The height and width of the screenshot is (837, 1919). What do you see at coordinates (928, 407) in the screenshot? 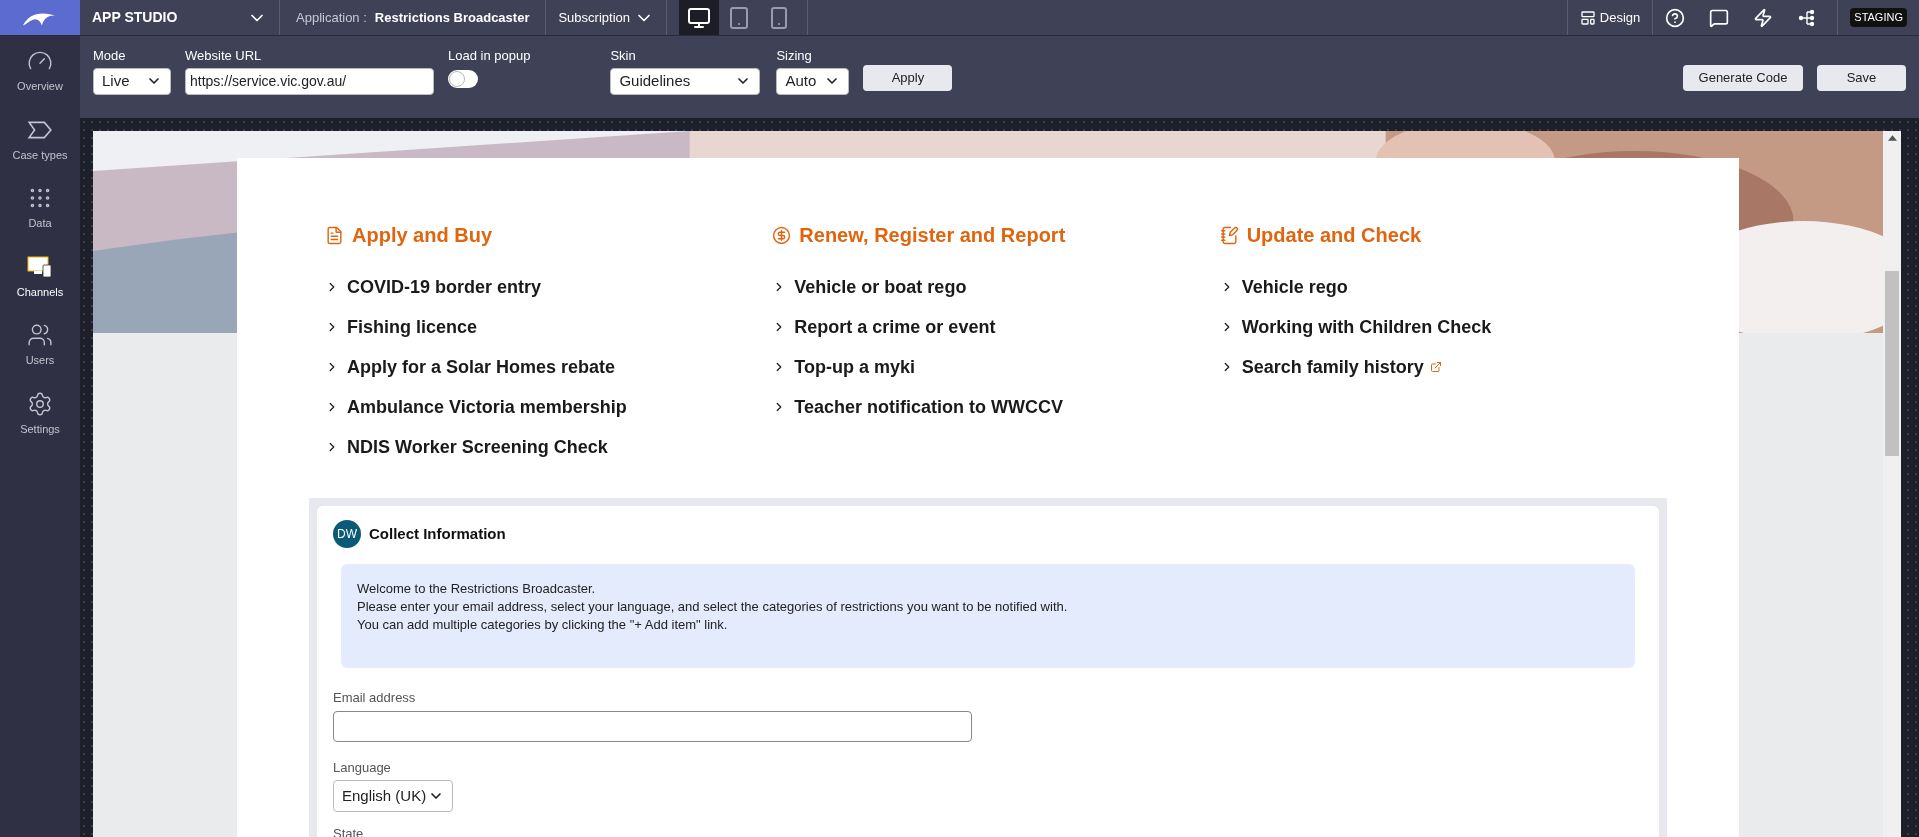
I see `service-link: Teacher notification to WWCCV` at bounding box center [928, 407].